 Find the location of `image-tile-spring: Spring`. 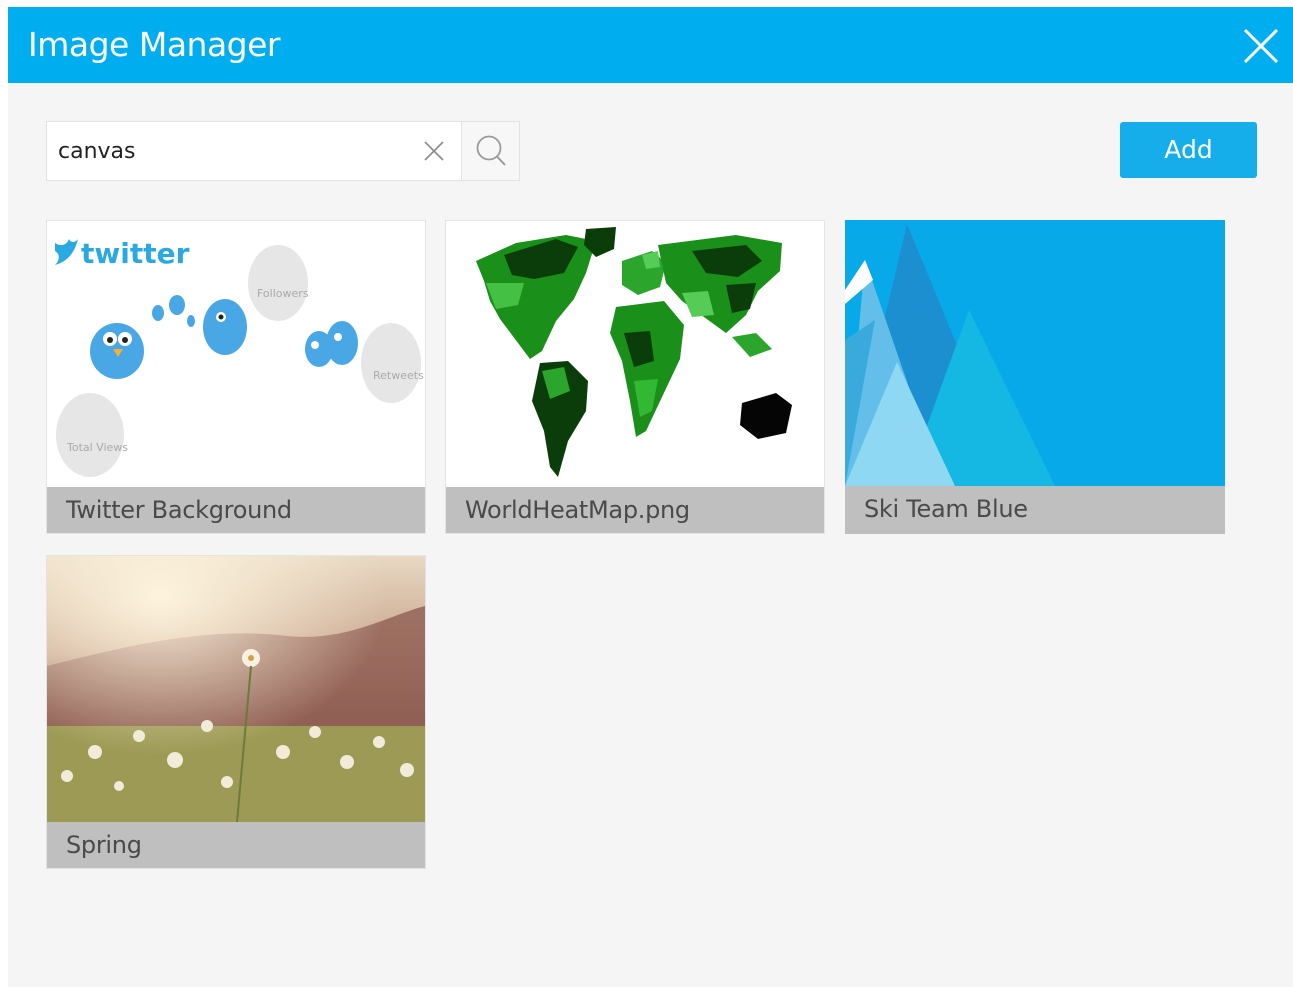

image-tile-spring: Spring is located at coordinates (236, 712).